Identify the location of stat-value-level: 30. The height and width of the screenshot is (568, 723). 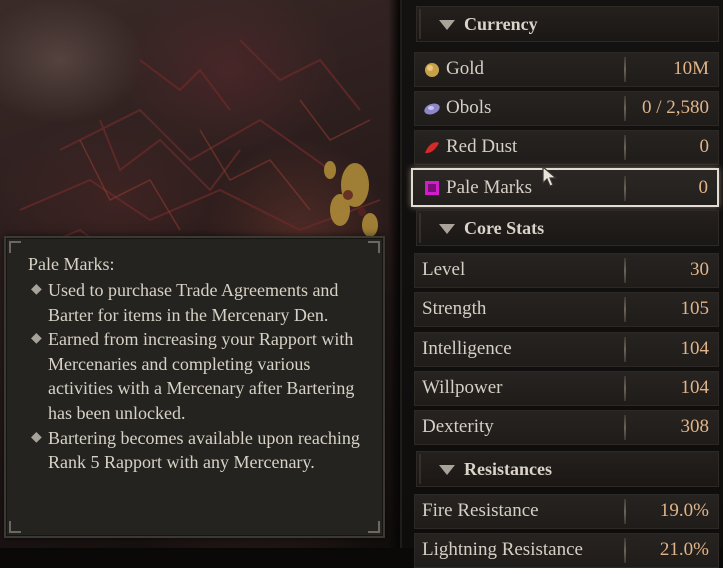
(699, 269).